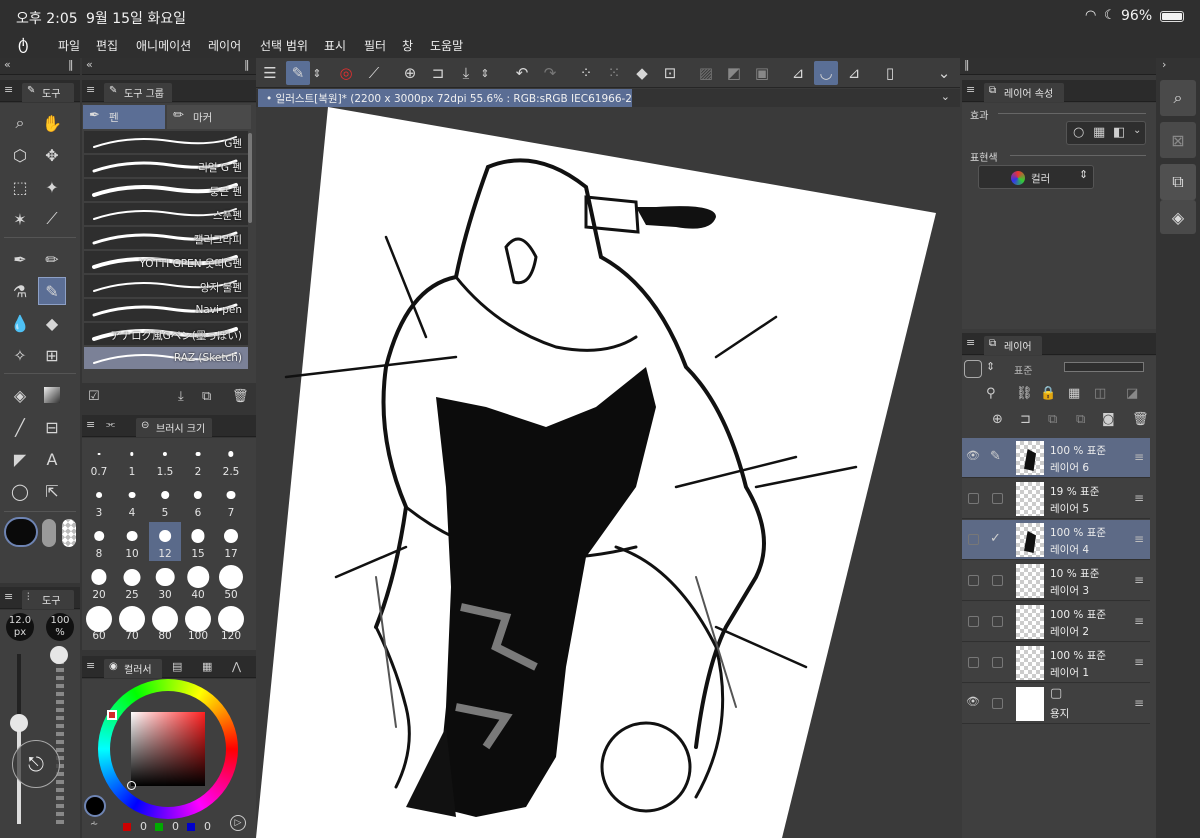 The height and width of the screenshot is (838, 1200). What do you see at coordinates (166, 286) in the screenshot?
I see `subtool-item: 앙지 물펜` at bounding box center [166, 286].